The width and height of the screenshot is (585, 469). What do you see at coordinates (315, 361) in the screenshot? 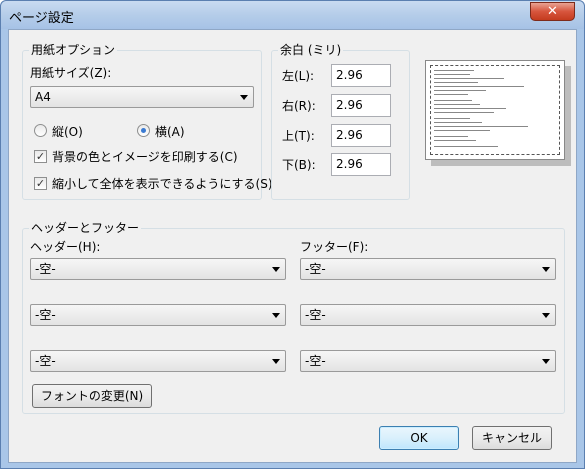
I see `footer-select-3-value: -空-` at bounding box center [315, 361].